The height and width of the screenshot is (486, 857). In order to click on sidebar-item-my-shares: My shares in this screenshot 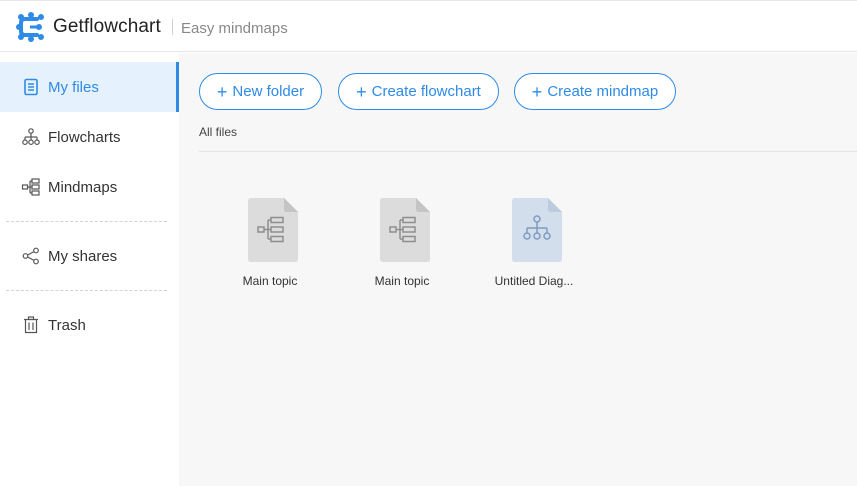, I will do `click(89, 256)`.